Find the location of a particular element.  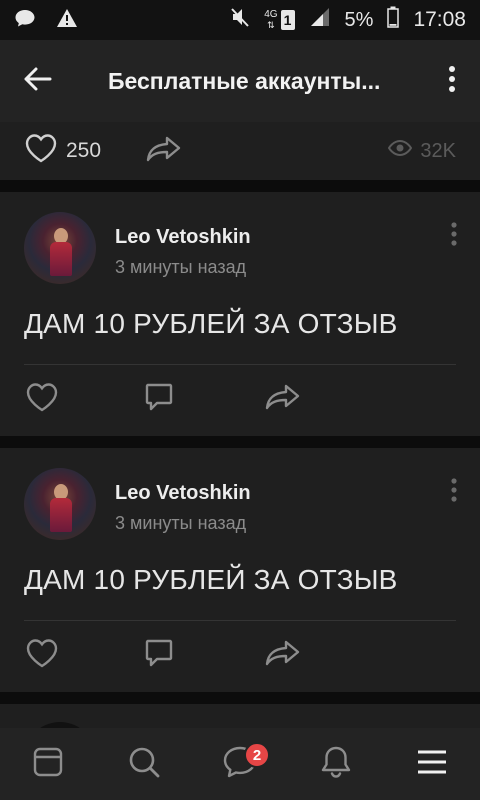

status-bar: 4G ⇅ 1 5% 17:08 is located at coordinates (240, 20).